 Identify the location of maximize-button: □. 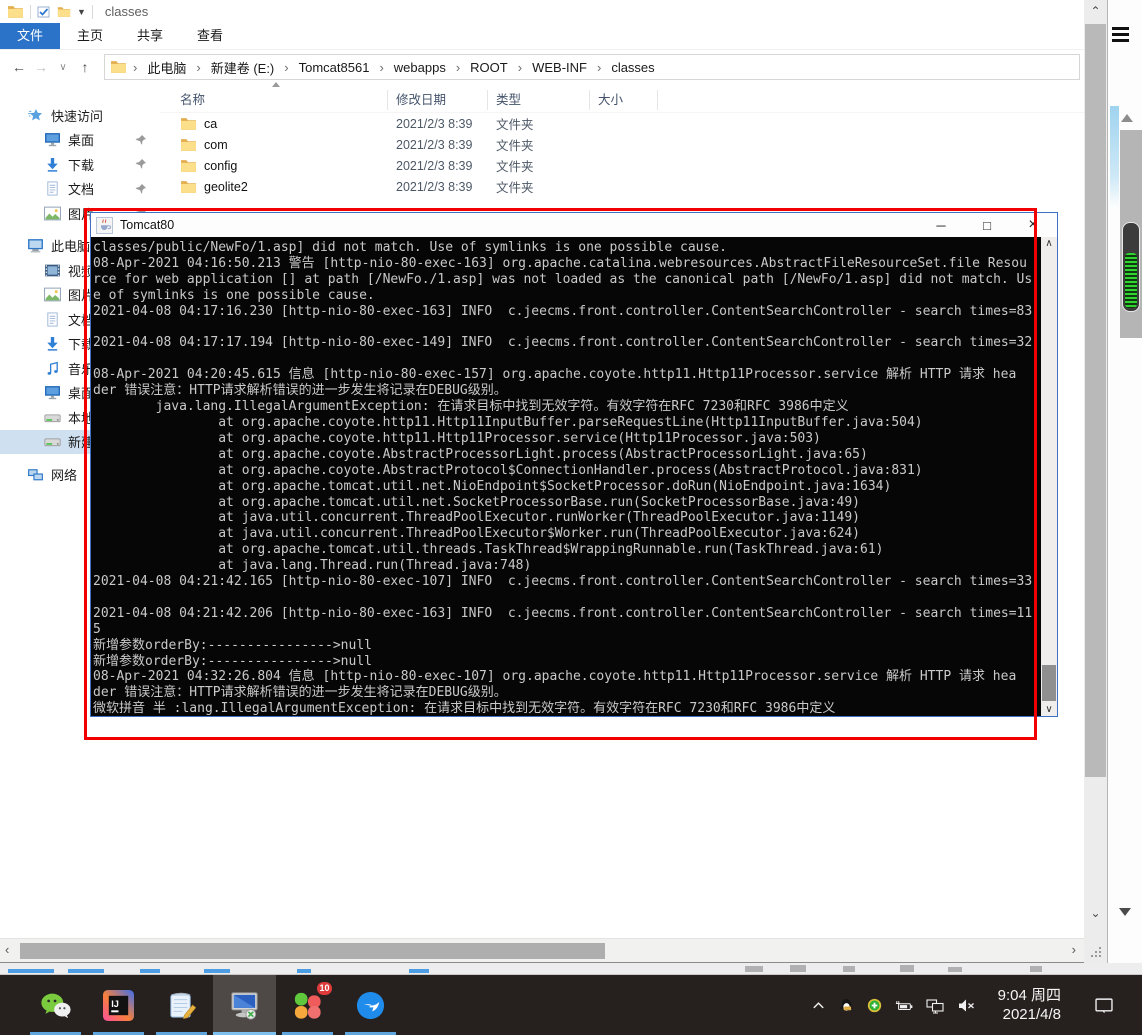
(987, 225).